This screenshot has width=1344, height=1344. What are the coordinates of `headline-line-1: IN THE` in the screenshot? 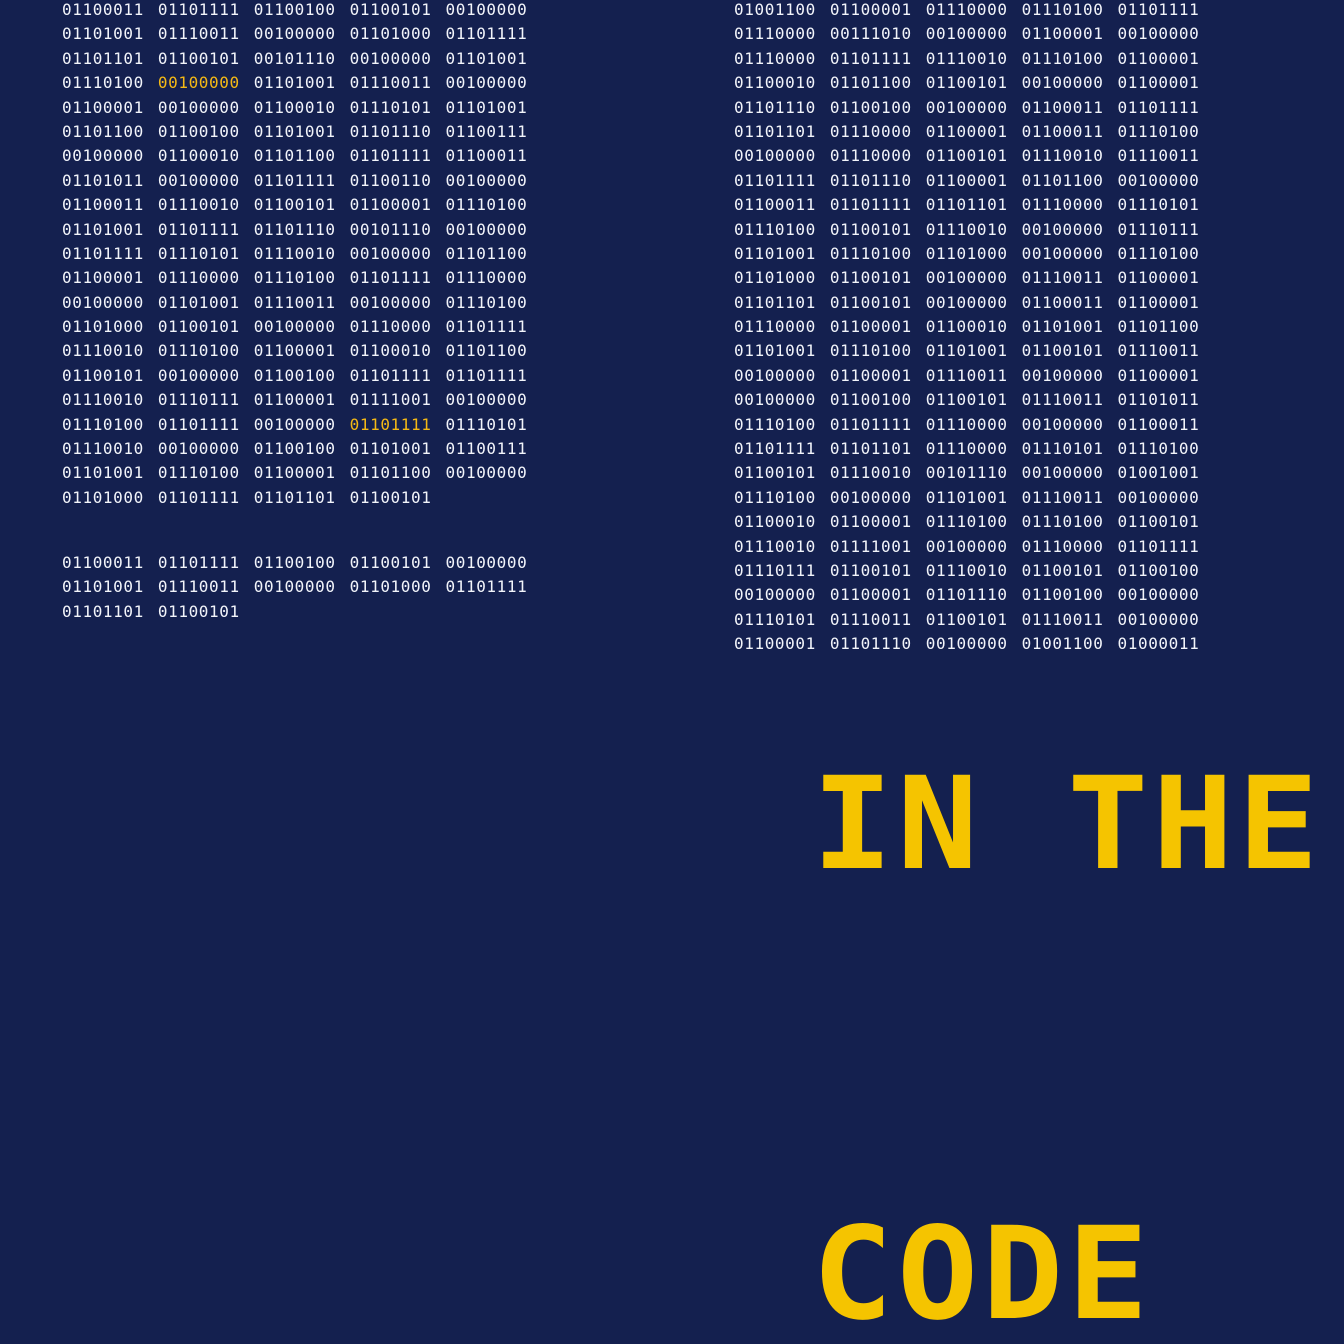 It's located at (1067, 824).